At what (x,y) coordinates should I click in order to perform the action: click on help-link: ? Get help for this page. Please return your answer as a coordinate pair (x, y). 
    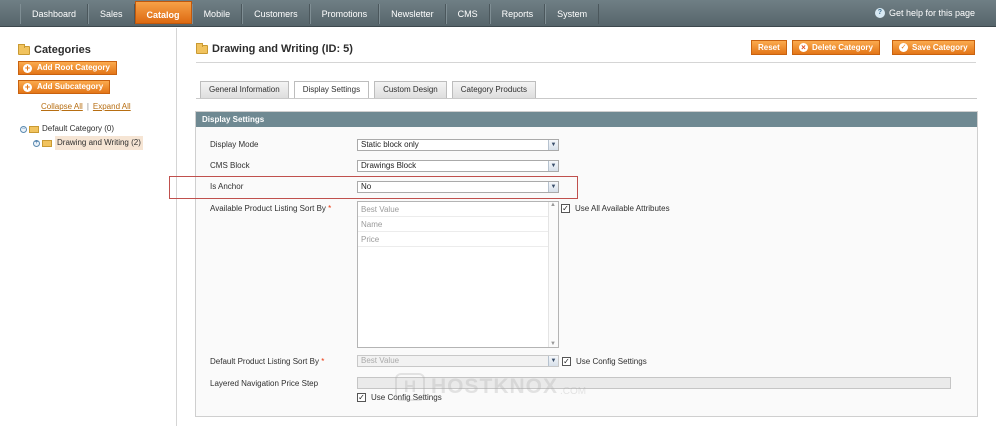
    Looking at the image, I should click on (924, 13).